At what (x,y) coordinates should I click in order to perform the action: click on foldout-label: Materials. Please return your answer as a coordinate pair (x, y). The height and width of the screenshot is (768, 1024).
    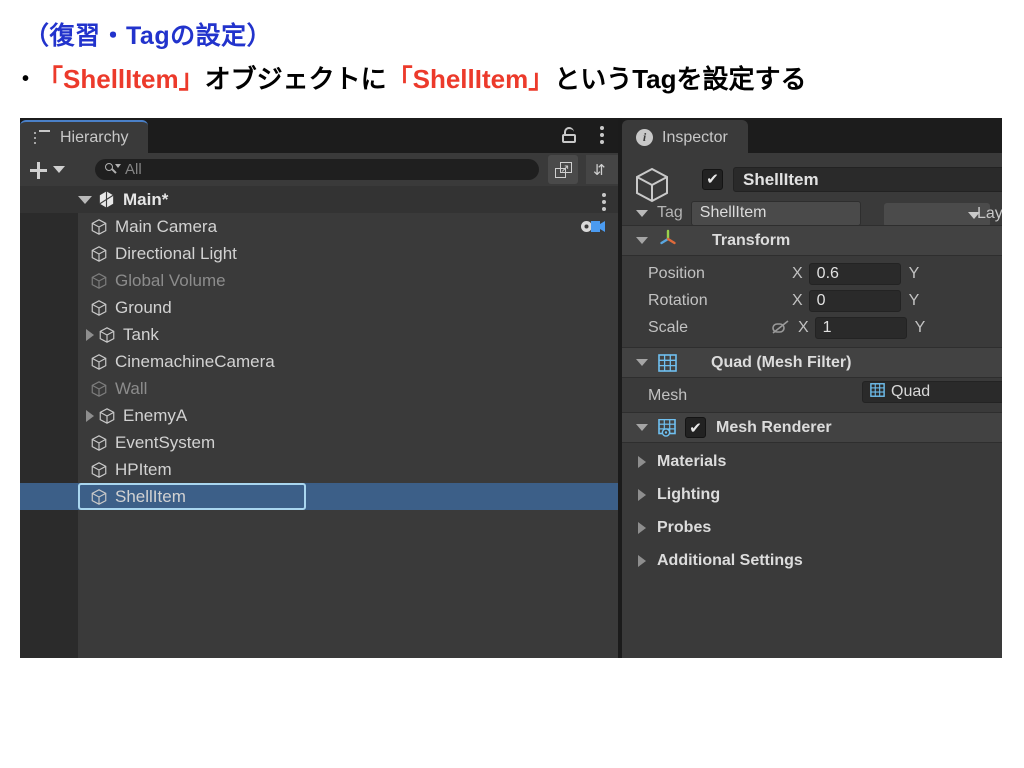
    Looking at the image, I should click on (692, 461).